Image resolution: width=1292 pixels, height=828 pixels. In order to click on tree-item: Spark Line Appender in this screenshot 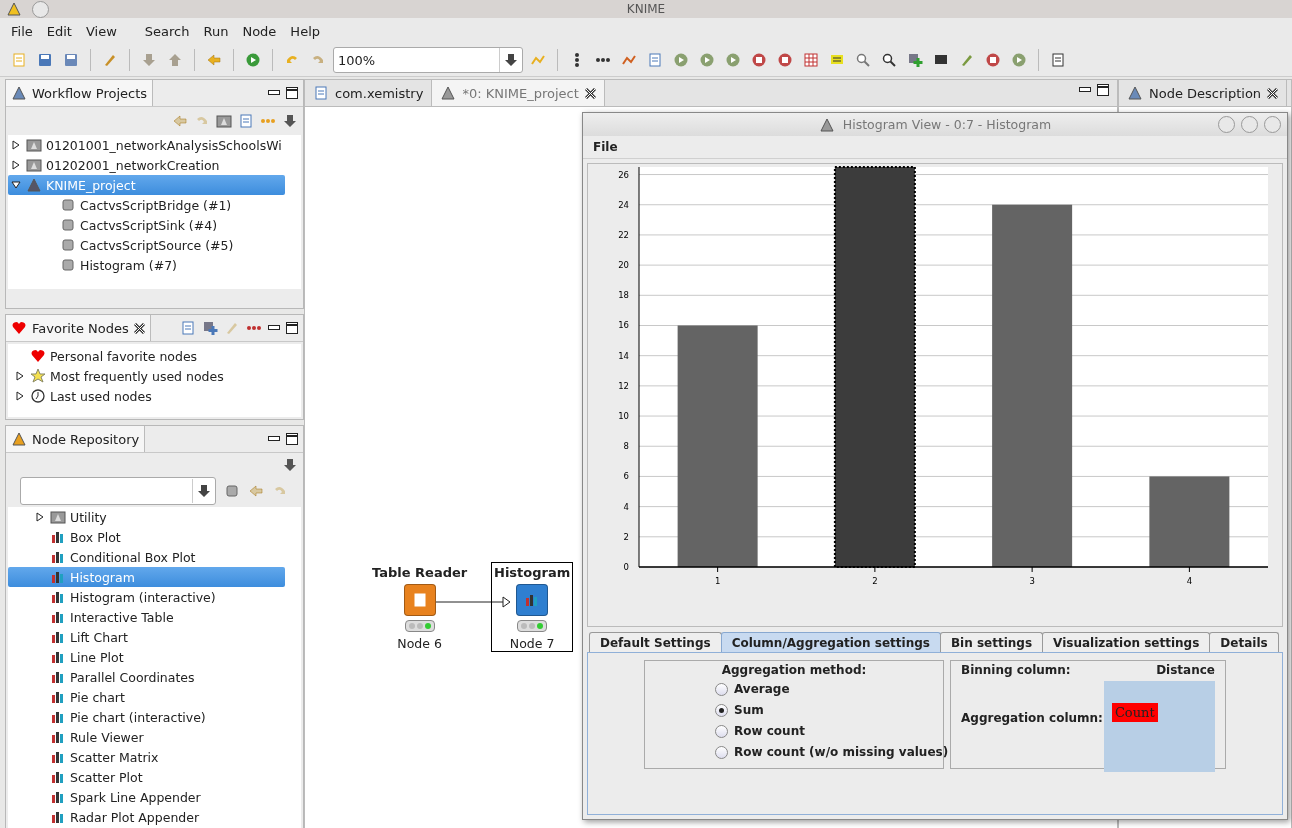, I will do `click(146, 797)`.